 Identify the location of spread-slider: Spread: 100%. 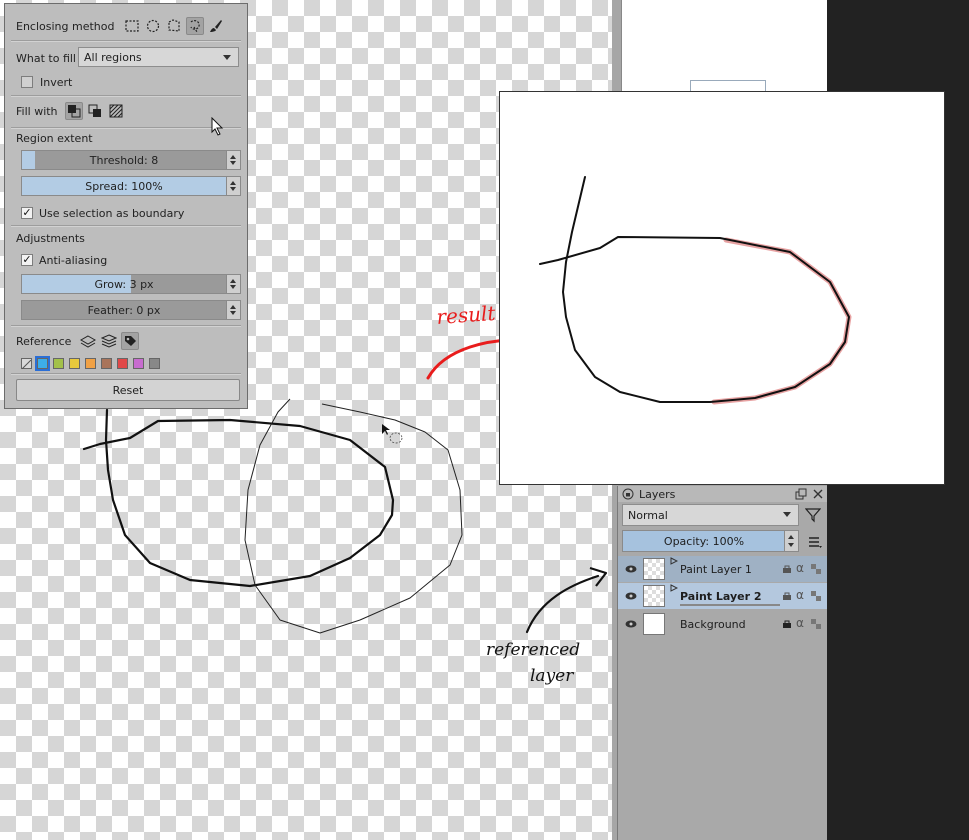
(131, 186).